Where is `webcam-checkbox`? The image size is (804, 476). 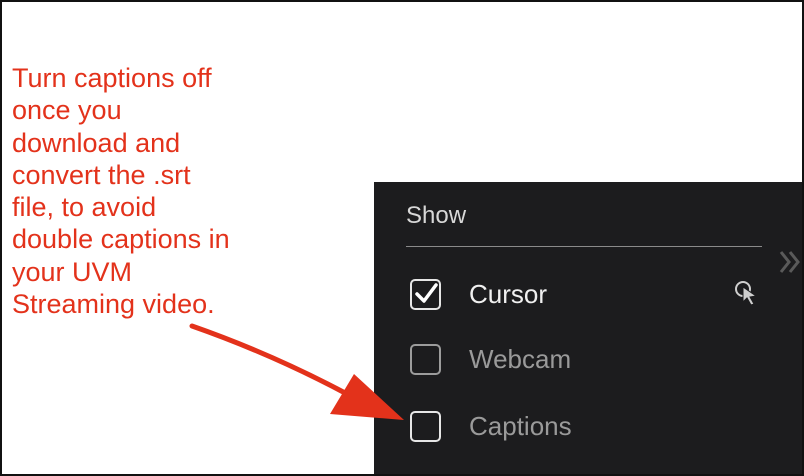
webcam-checkbox is located at coordinates (425, 359).